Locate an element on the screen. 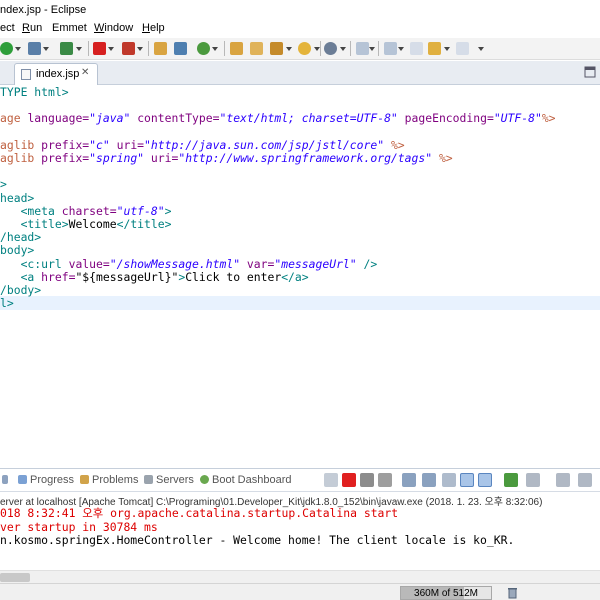  code-token: Welcome is located at coordinates (92, 224).